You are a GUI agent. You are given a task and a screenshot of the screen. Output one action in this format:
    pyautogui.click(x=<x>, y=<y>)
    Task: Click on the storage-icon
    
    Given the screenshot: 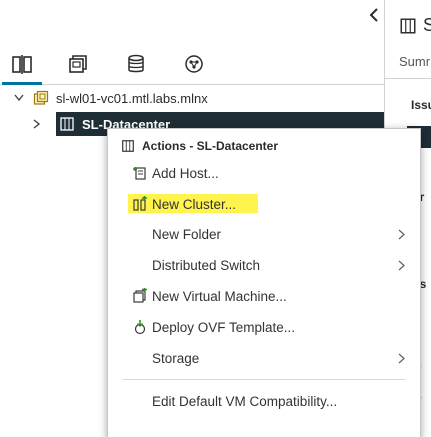 What is the action you would take?
    pyautogui.click(x=136, y=63)
    